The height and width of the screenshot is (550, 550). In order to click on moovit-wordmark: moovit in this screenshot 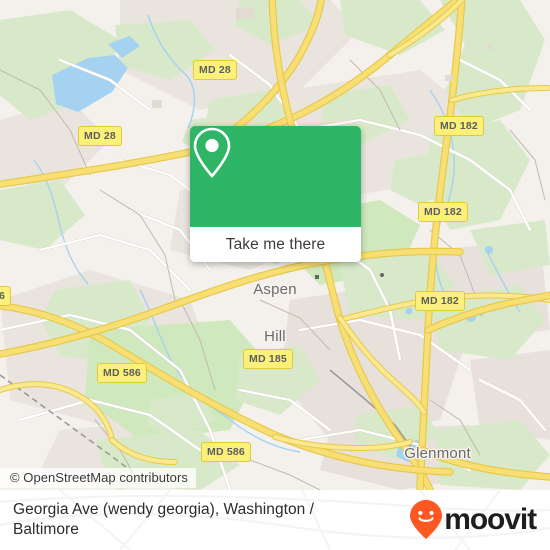, I will do `click(490, 519)`.